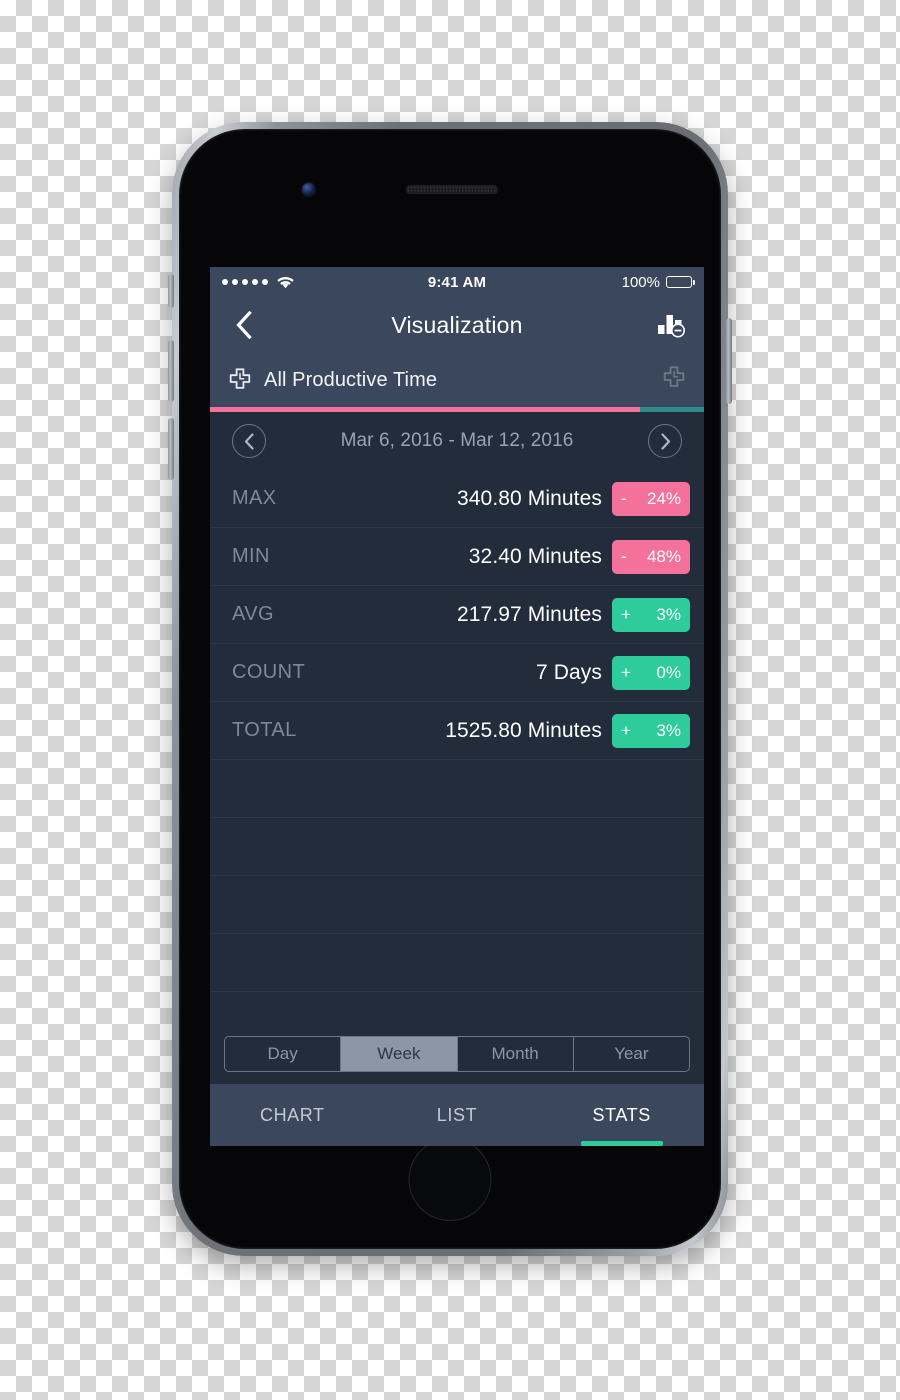 Image resolution: width=900 pixels, height=1400 pixels. Describe the element at coordinates (535, 556) in the screenshot. I see `stat-value: 32.40 Minutes` at that location.